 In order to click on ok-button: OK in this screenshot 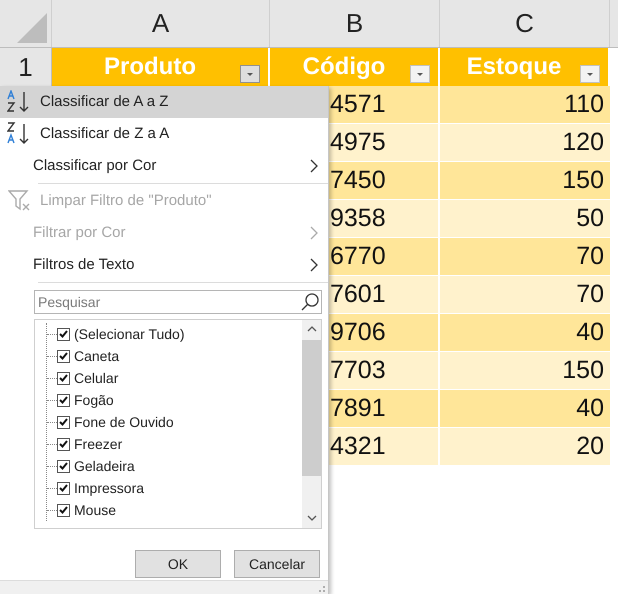, I will do `click(178, 564)`.